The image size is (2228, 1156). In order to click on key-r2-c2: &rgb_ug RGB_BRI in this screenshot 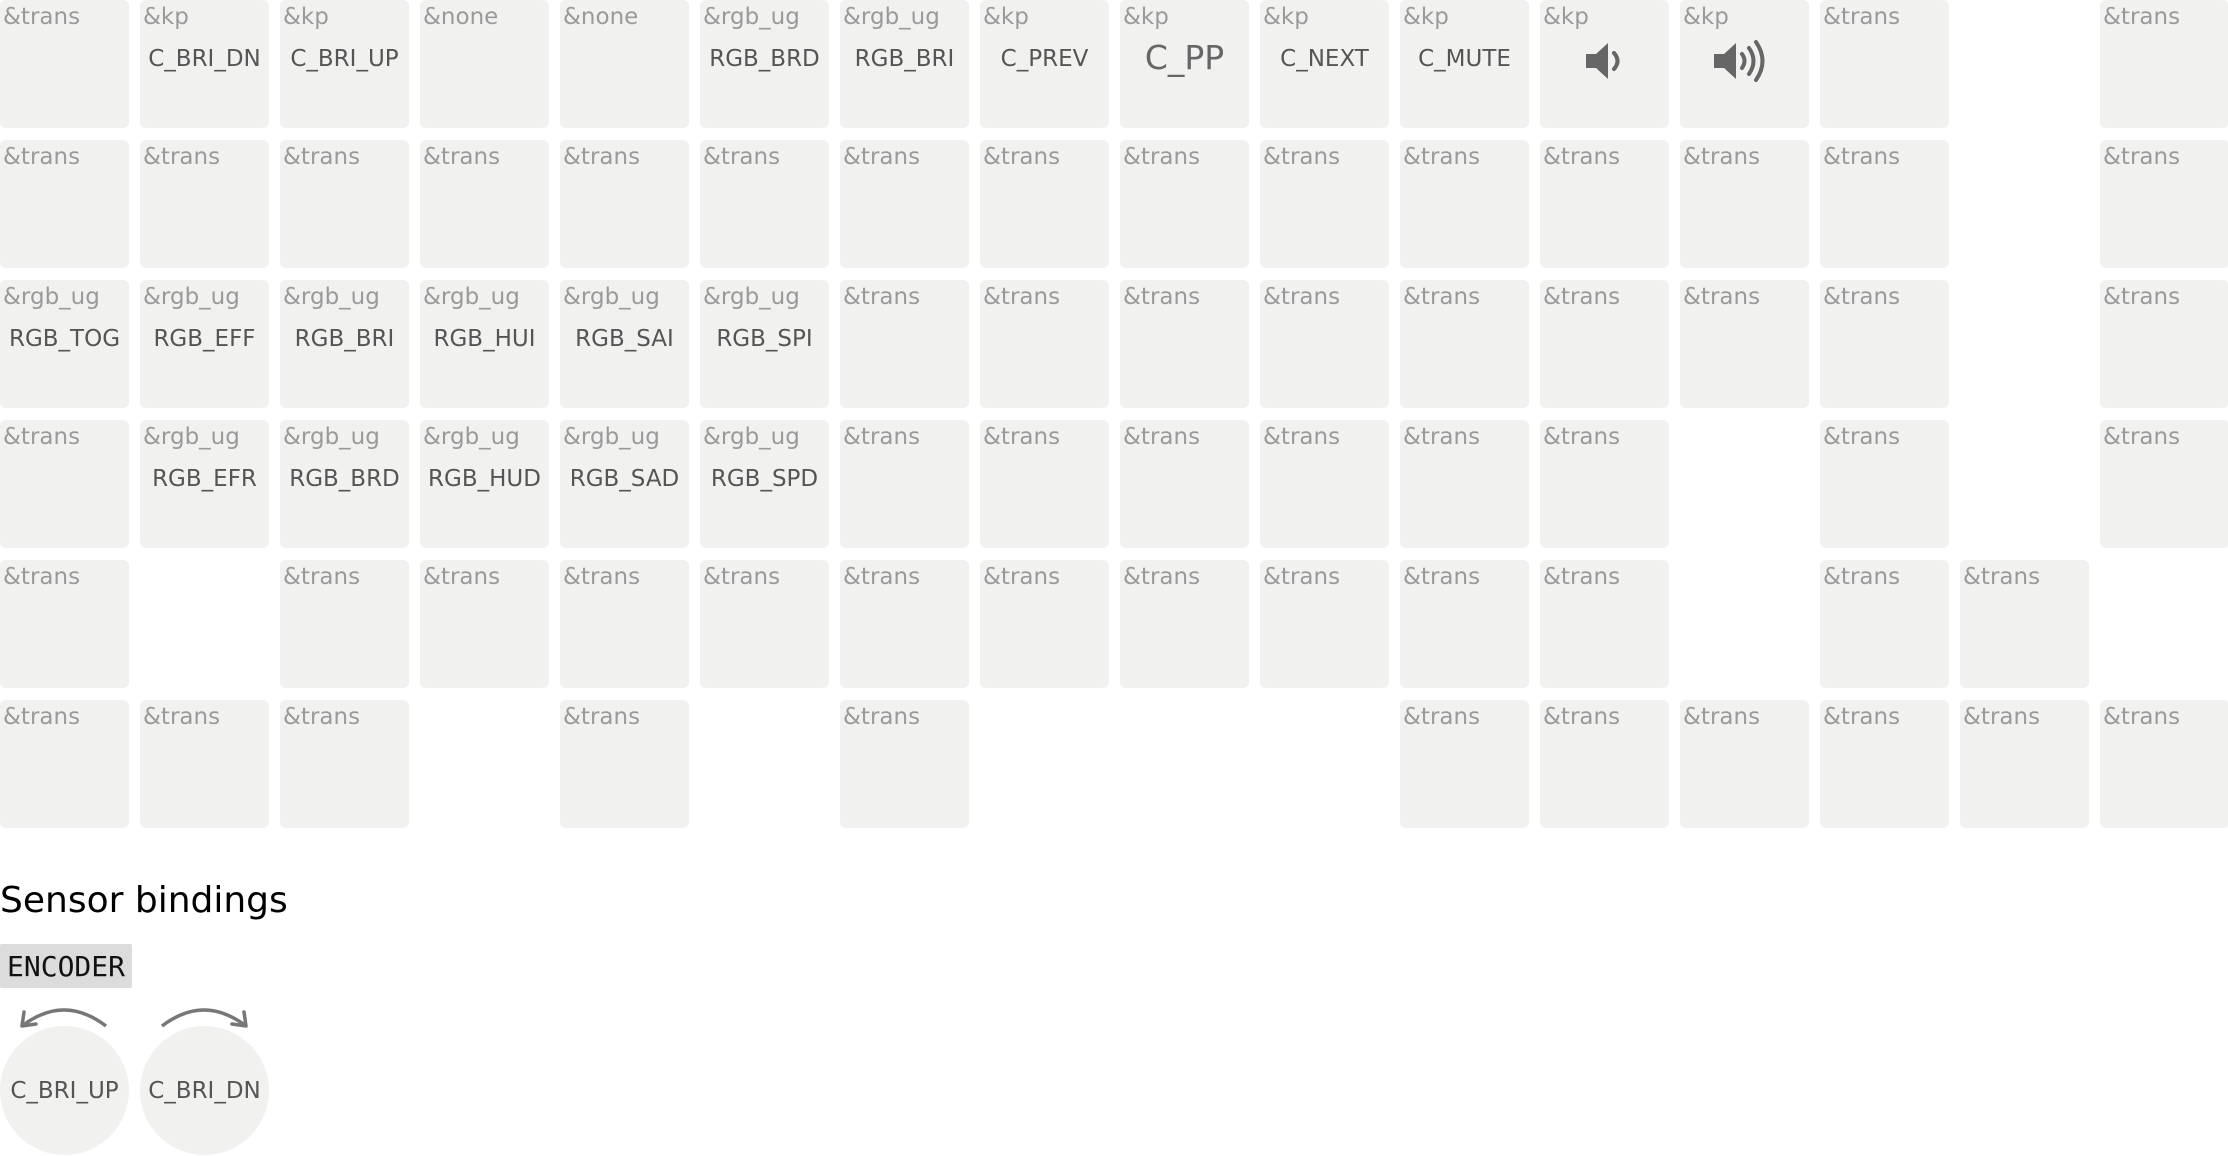, I will do `click(344, 344)`.